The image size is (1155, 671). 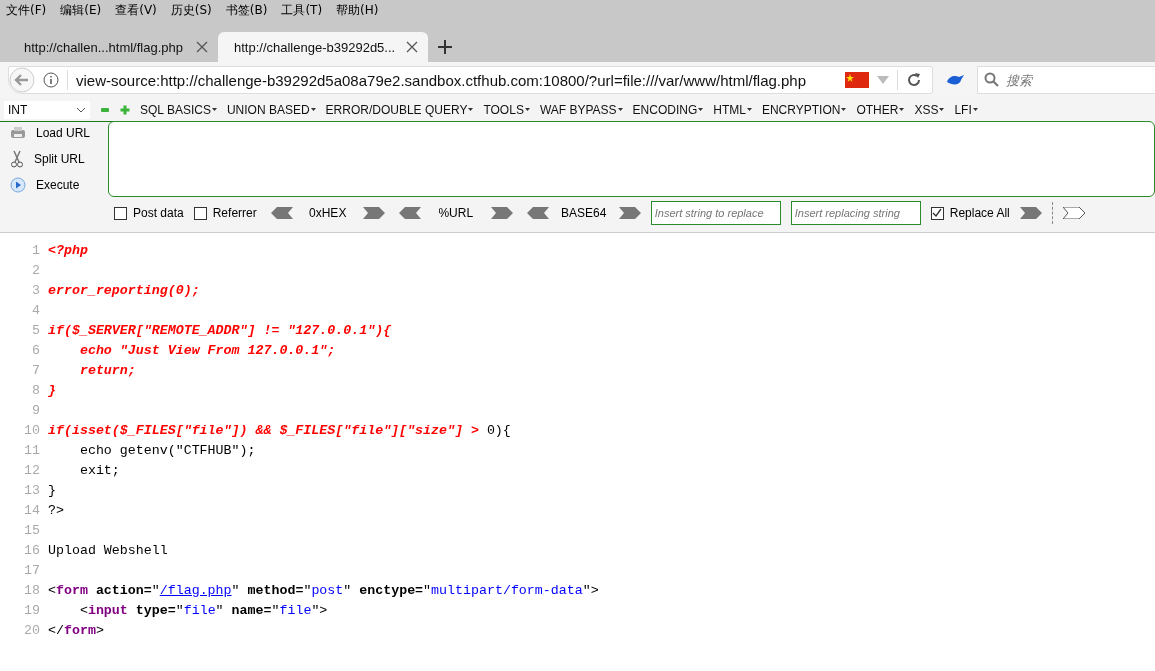 I want to click on line-number: 14, so click(x=32, y=510).